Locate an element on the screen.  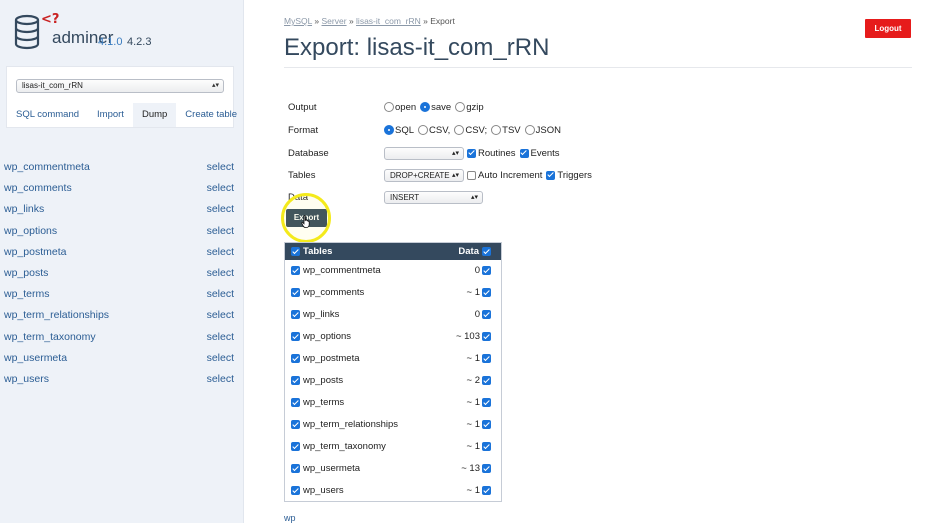
table-row: wp_postmeta ~ 1 is located at coordinates (393, 359).